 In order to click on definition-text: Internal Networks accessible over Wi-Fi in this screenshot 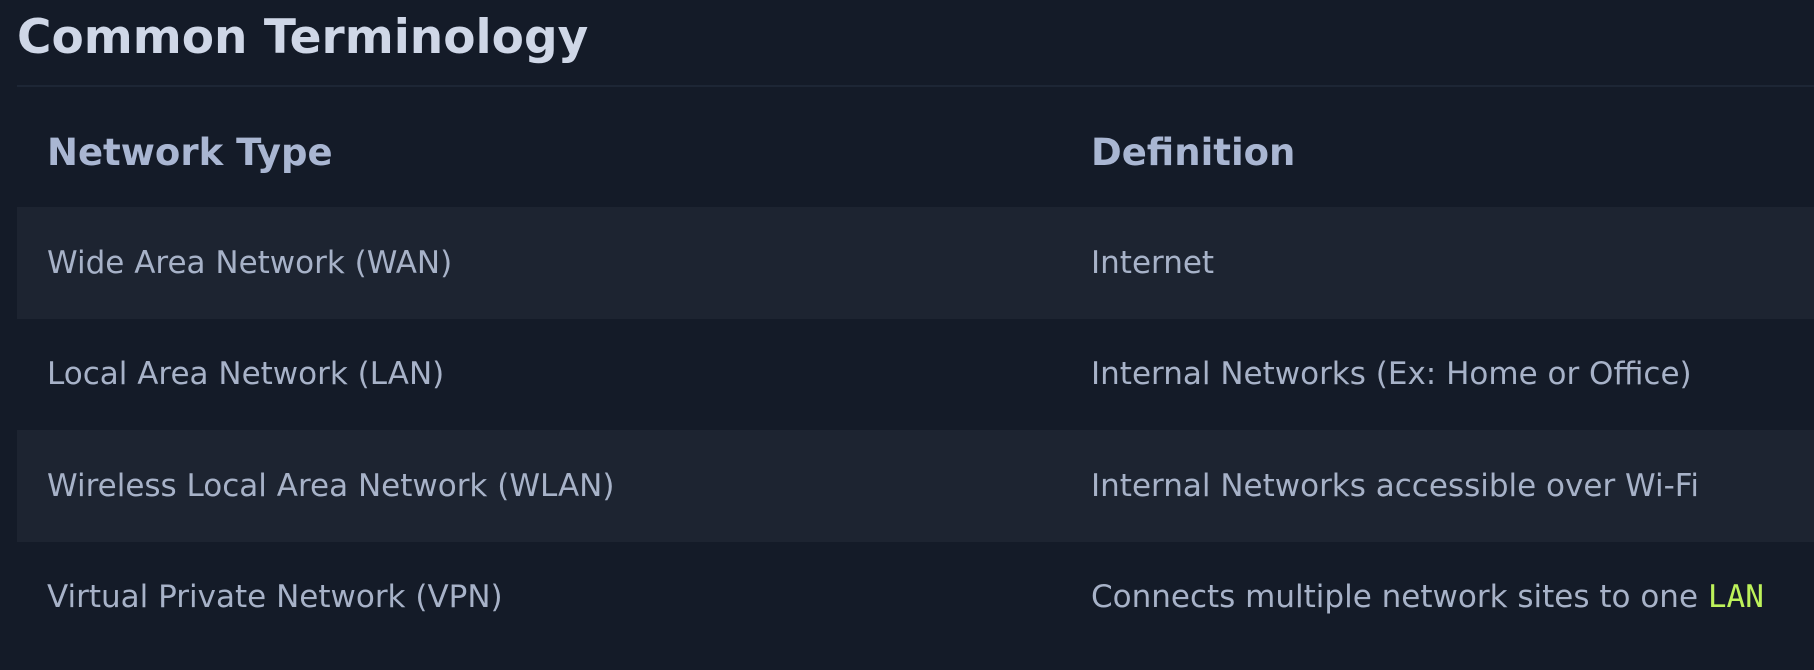, I will do `click(1395, 485)`.